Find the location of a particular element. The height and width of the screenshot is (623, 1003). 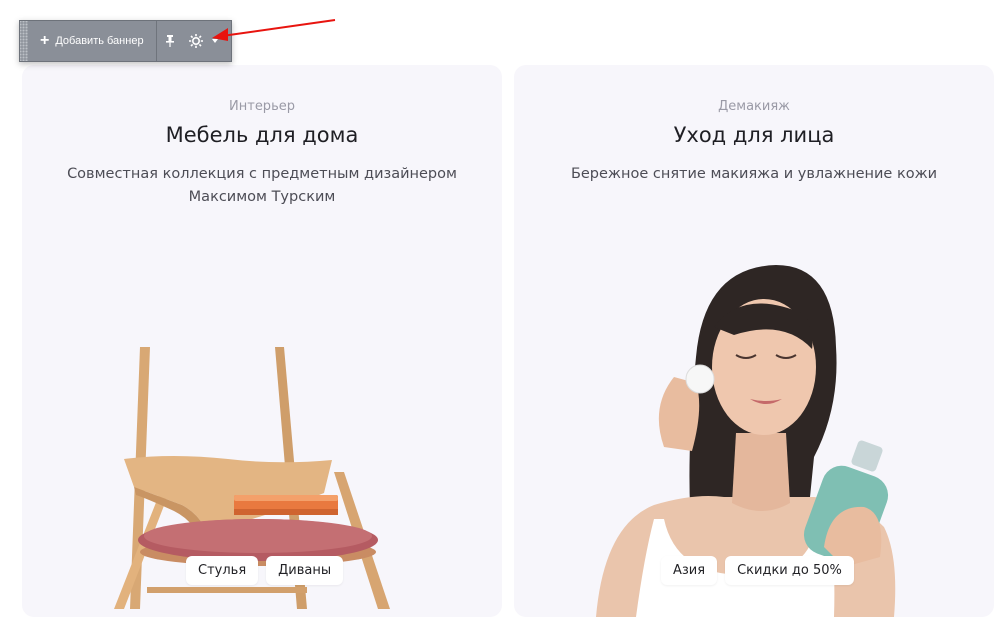

plus-icon: + is located at coordinates (45, 40).